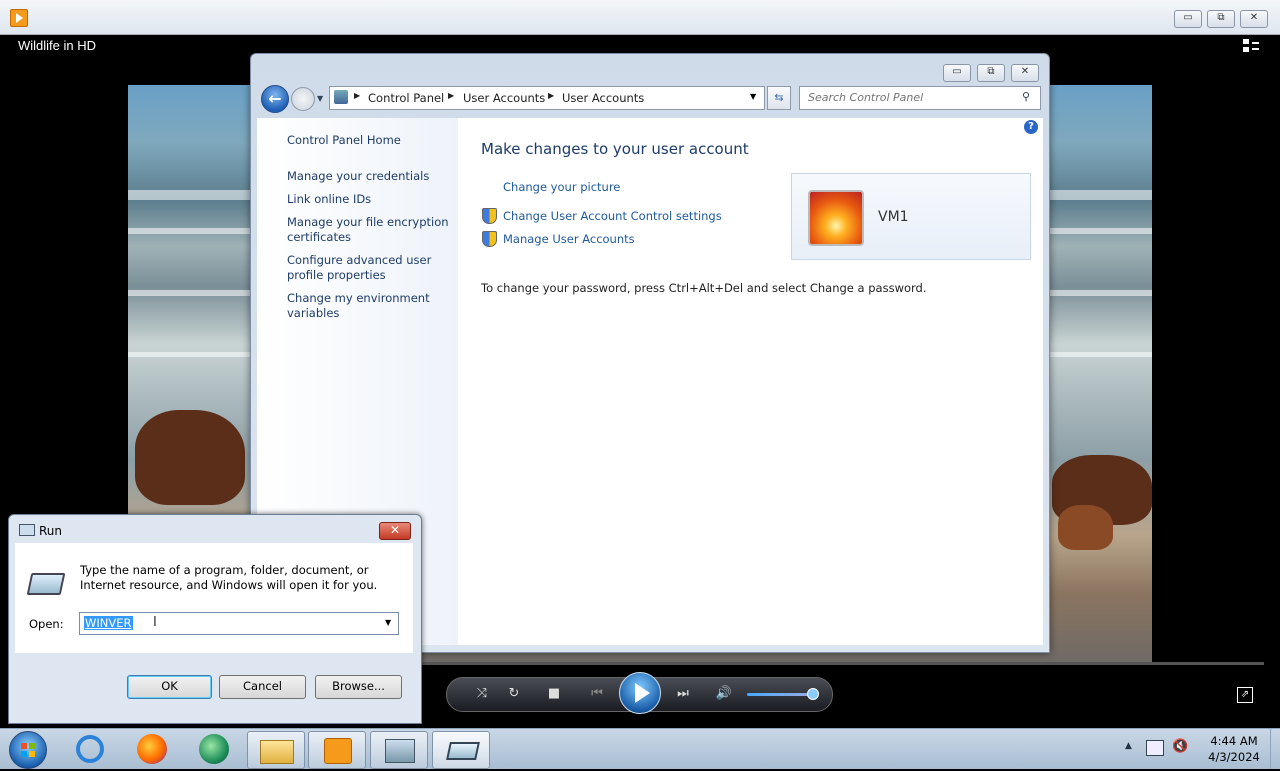  I want to click on user-name: VM1, so click(893, 217).